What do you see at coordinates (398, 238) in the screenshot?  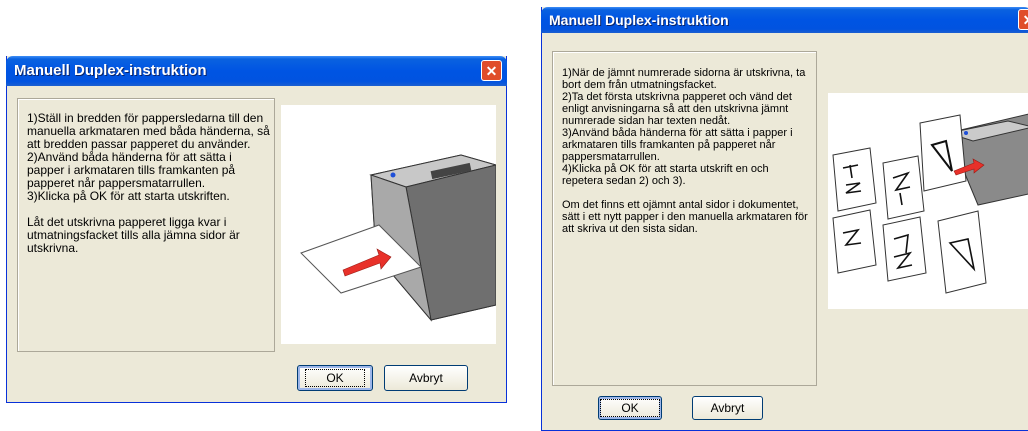 I see `printer-illustration-image` at bounding box center [398, 238].